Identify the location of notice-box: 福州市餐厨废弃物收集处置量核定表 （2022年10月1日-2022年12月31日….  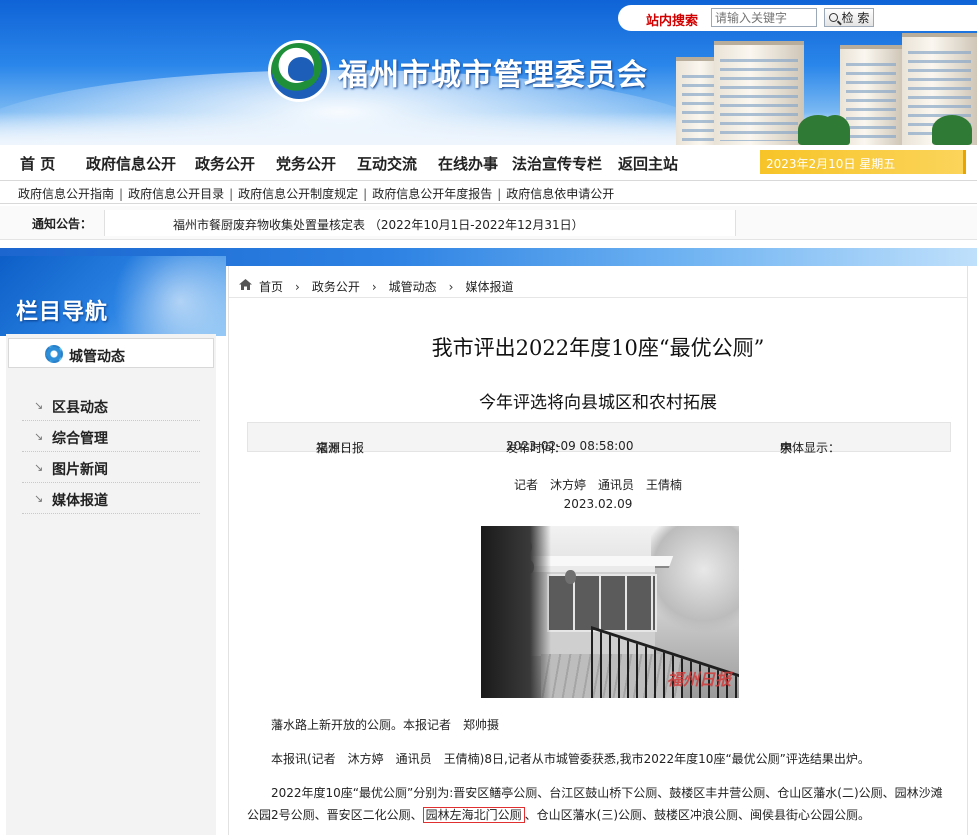
(420, 223).